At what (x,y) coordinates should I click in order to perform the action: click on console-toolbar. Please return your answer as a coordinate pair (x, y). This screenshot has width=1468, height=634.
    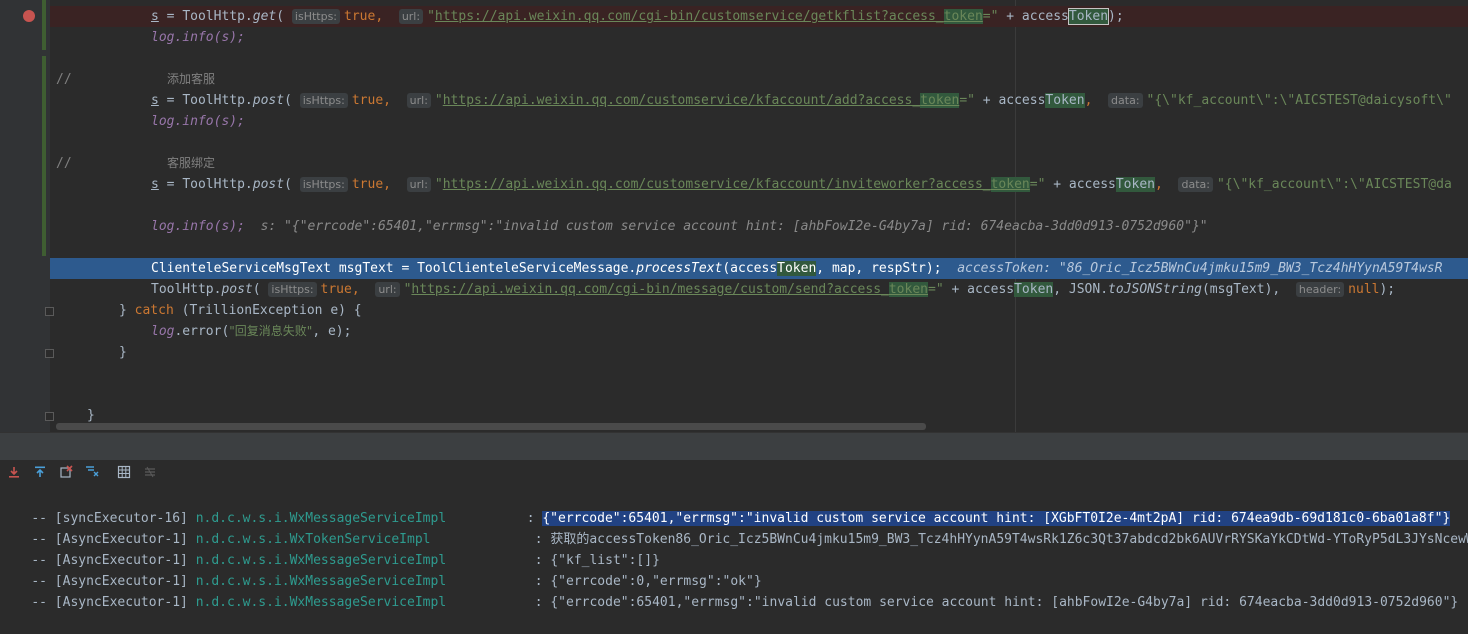
    Looking at the image, I should click on (734, 473).